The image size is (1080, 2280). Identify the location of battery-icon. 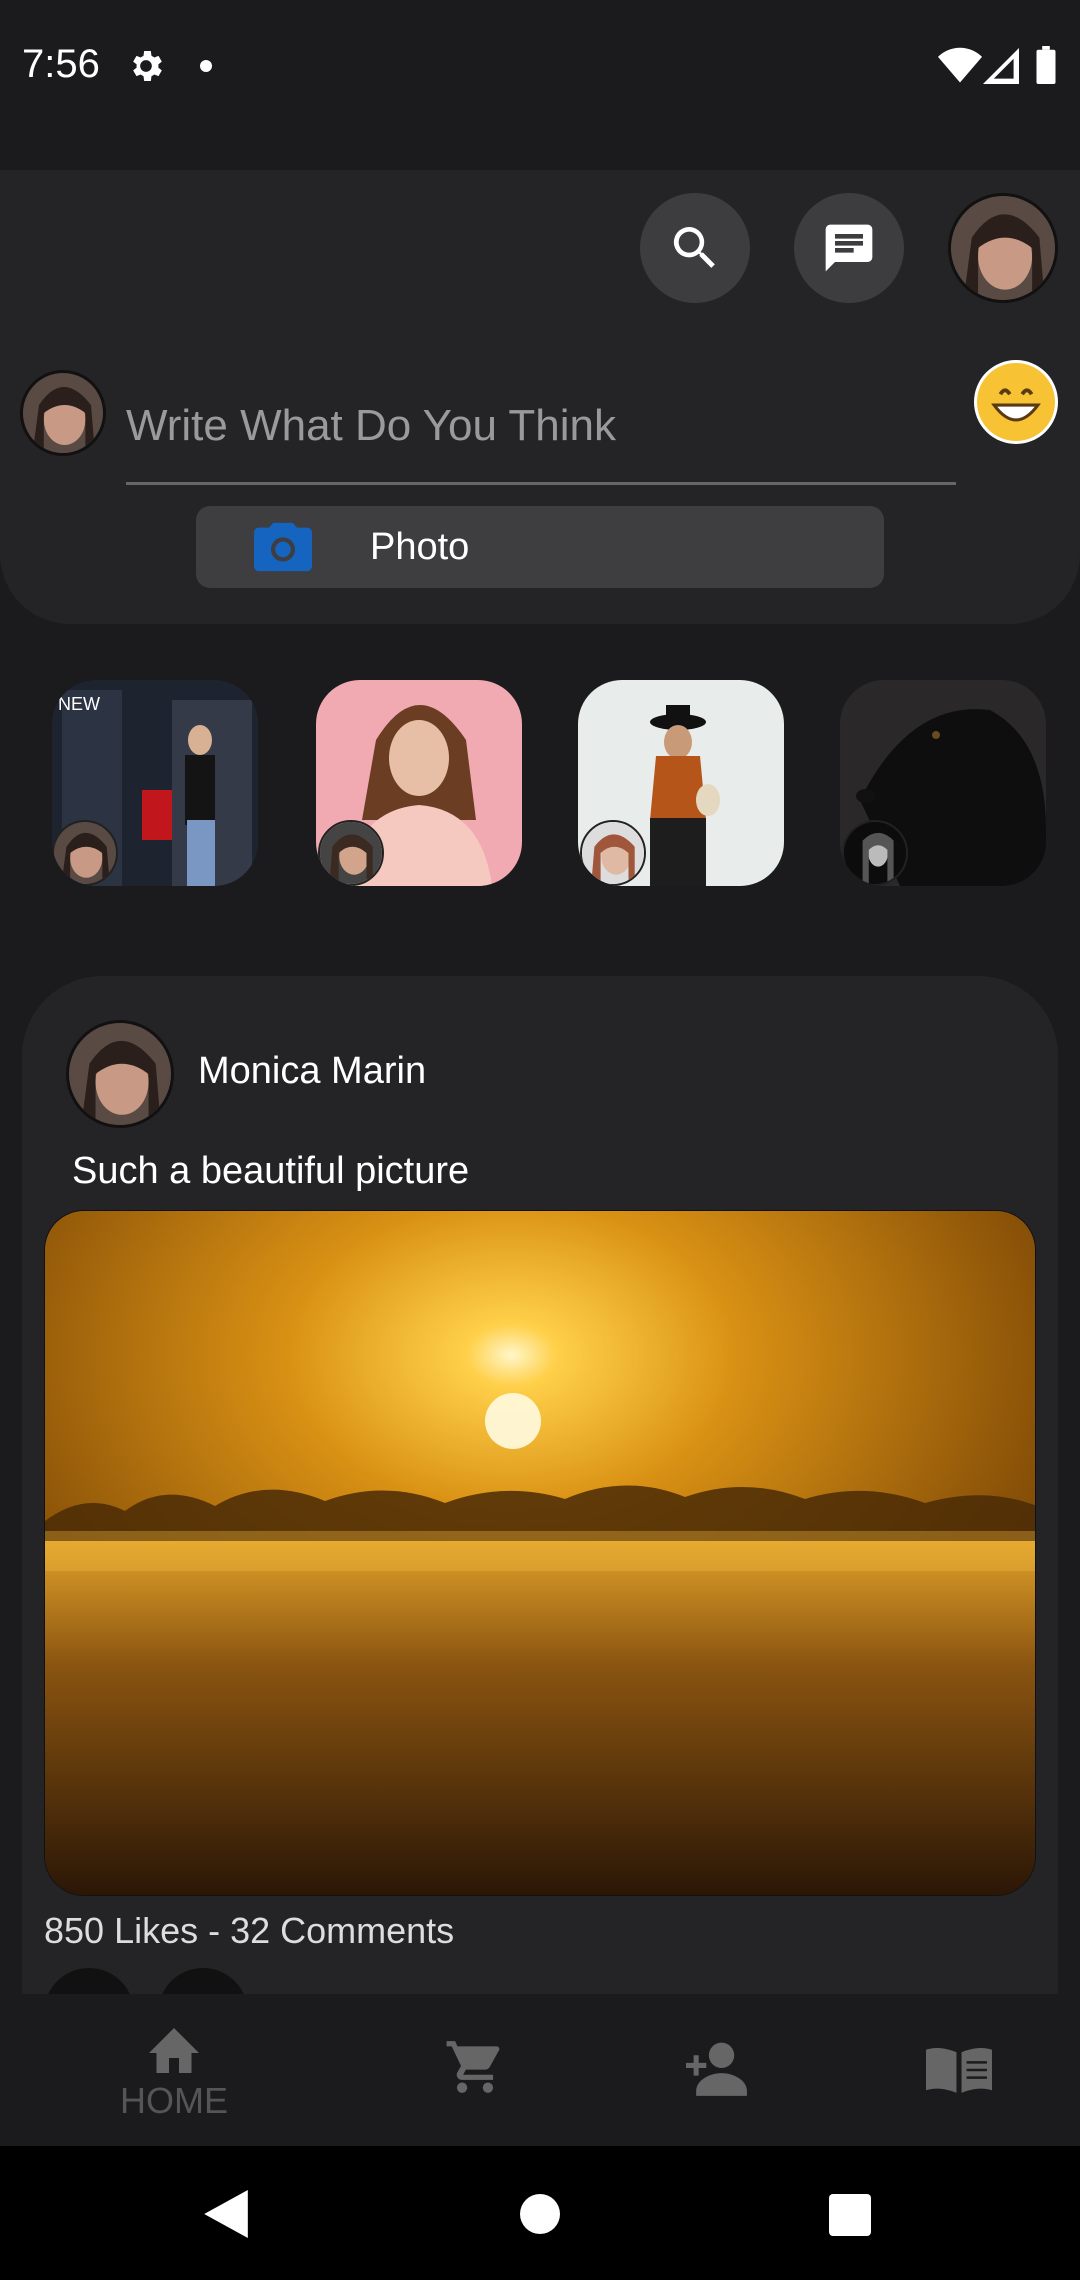
(1046, 65).